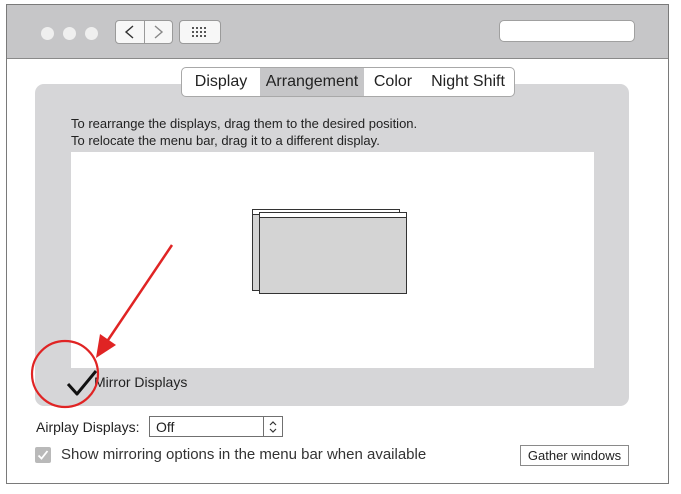 The image size is (681, 494). I want to click on tab-bar: Display Arrangement Color Night Shift, so click(348, 82).